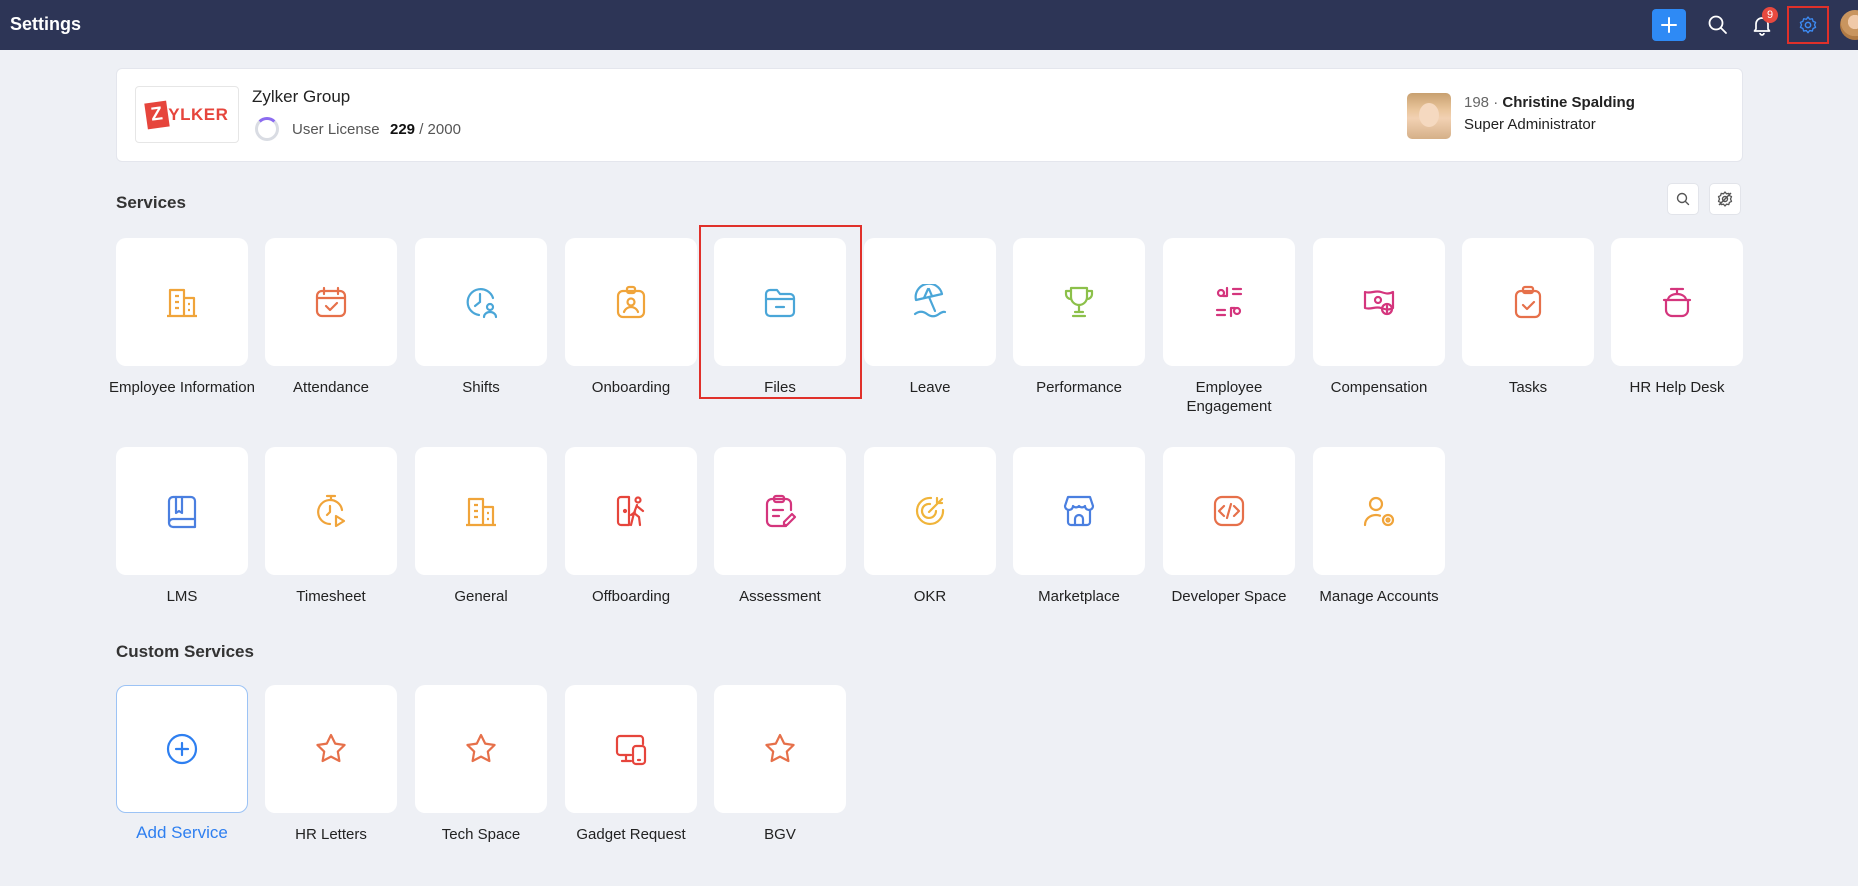 The height and width of the screenshot is (886, 1858). What do you see at coordinates (631, 834) in the screenshot?
I see `custom-service-label: Gadget Request` at bounding box center [631, 834].